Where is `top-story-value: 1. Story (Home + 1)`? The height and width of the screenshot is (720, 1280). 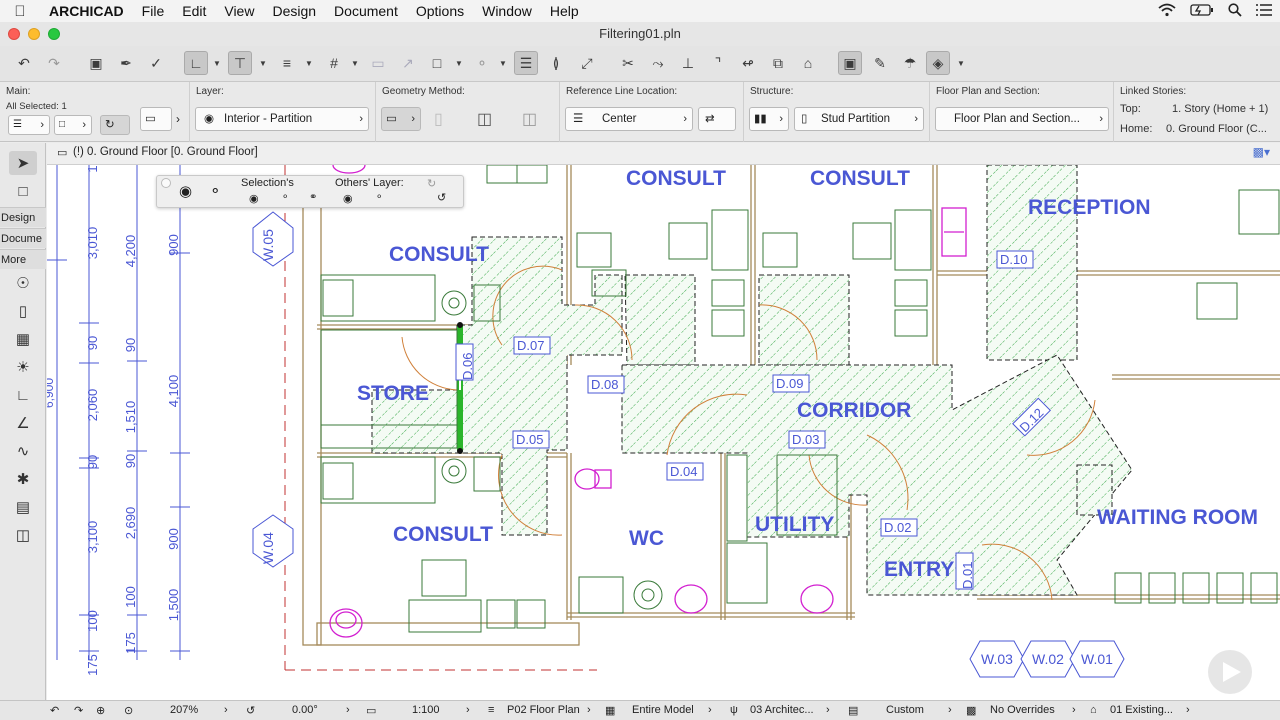 top-story-value: 1. Story (Home + 1) is located at coordinates (1220, 109).